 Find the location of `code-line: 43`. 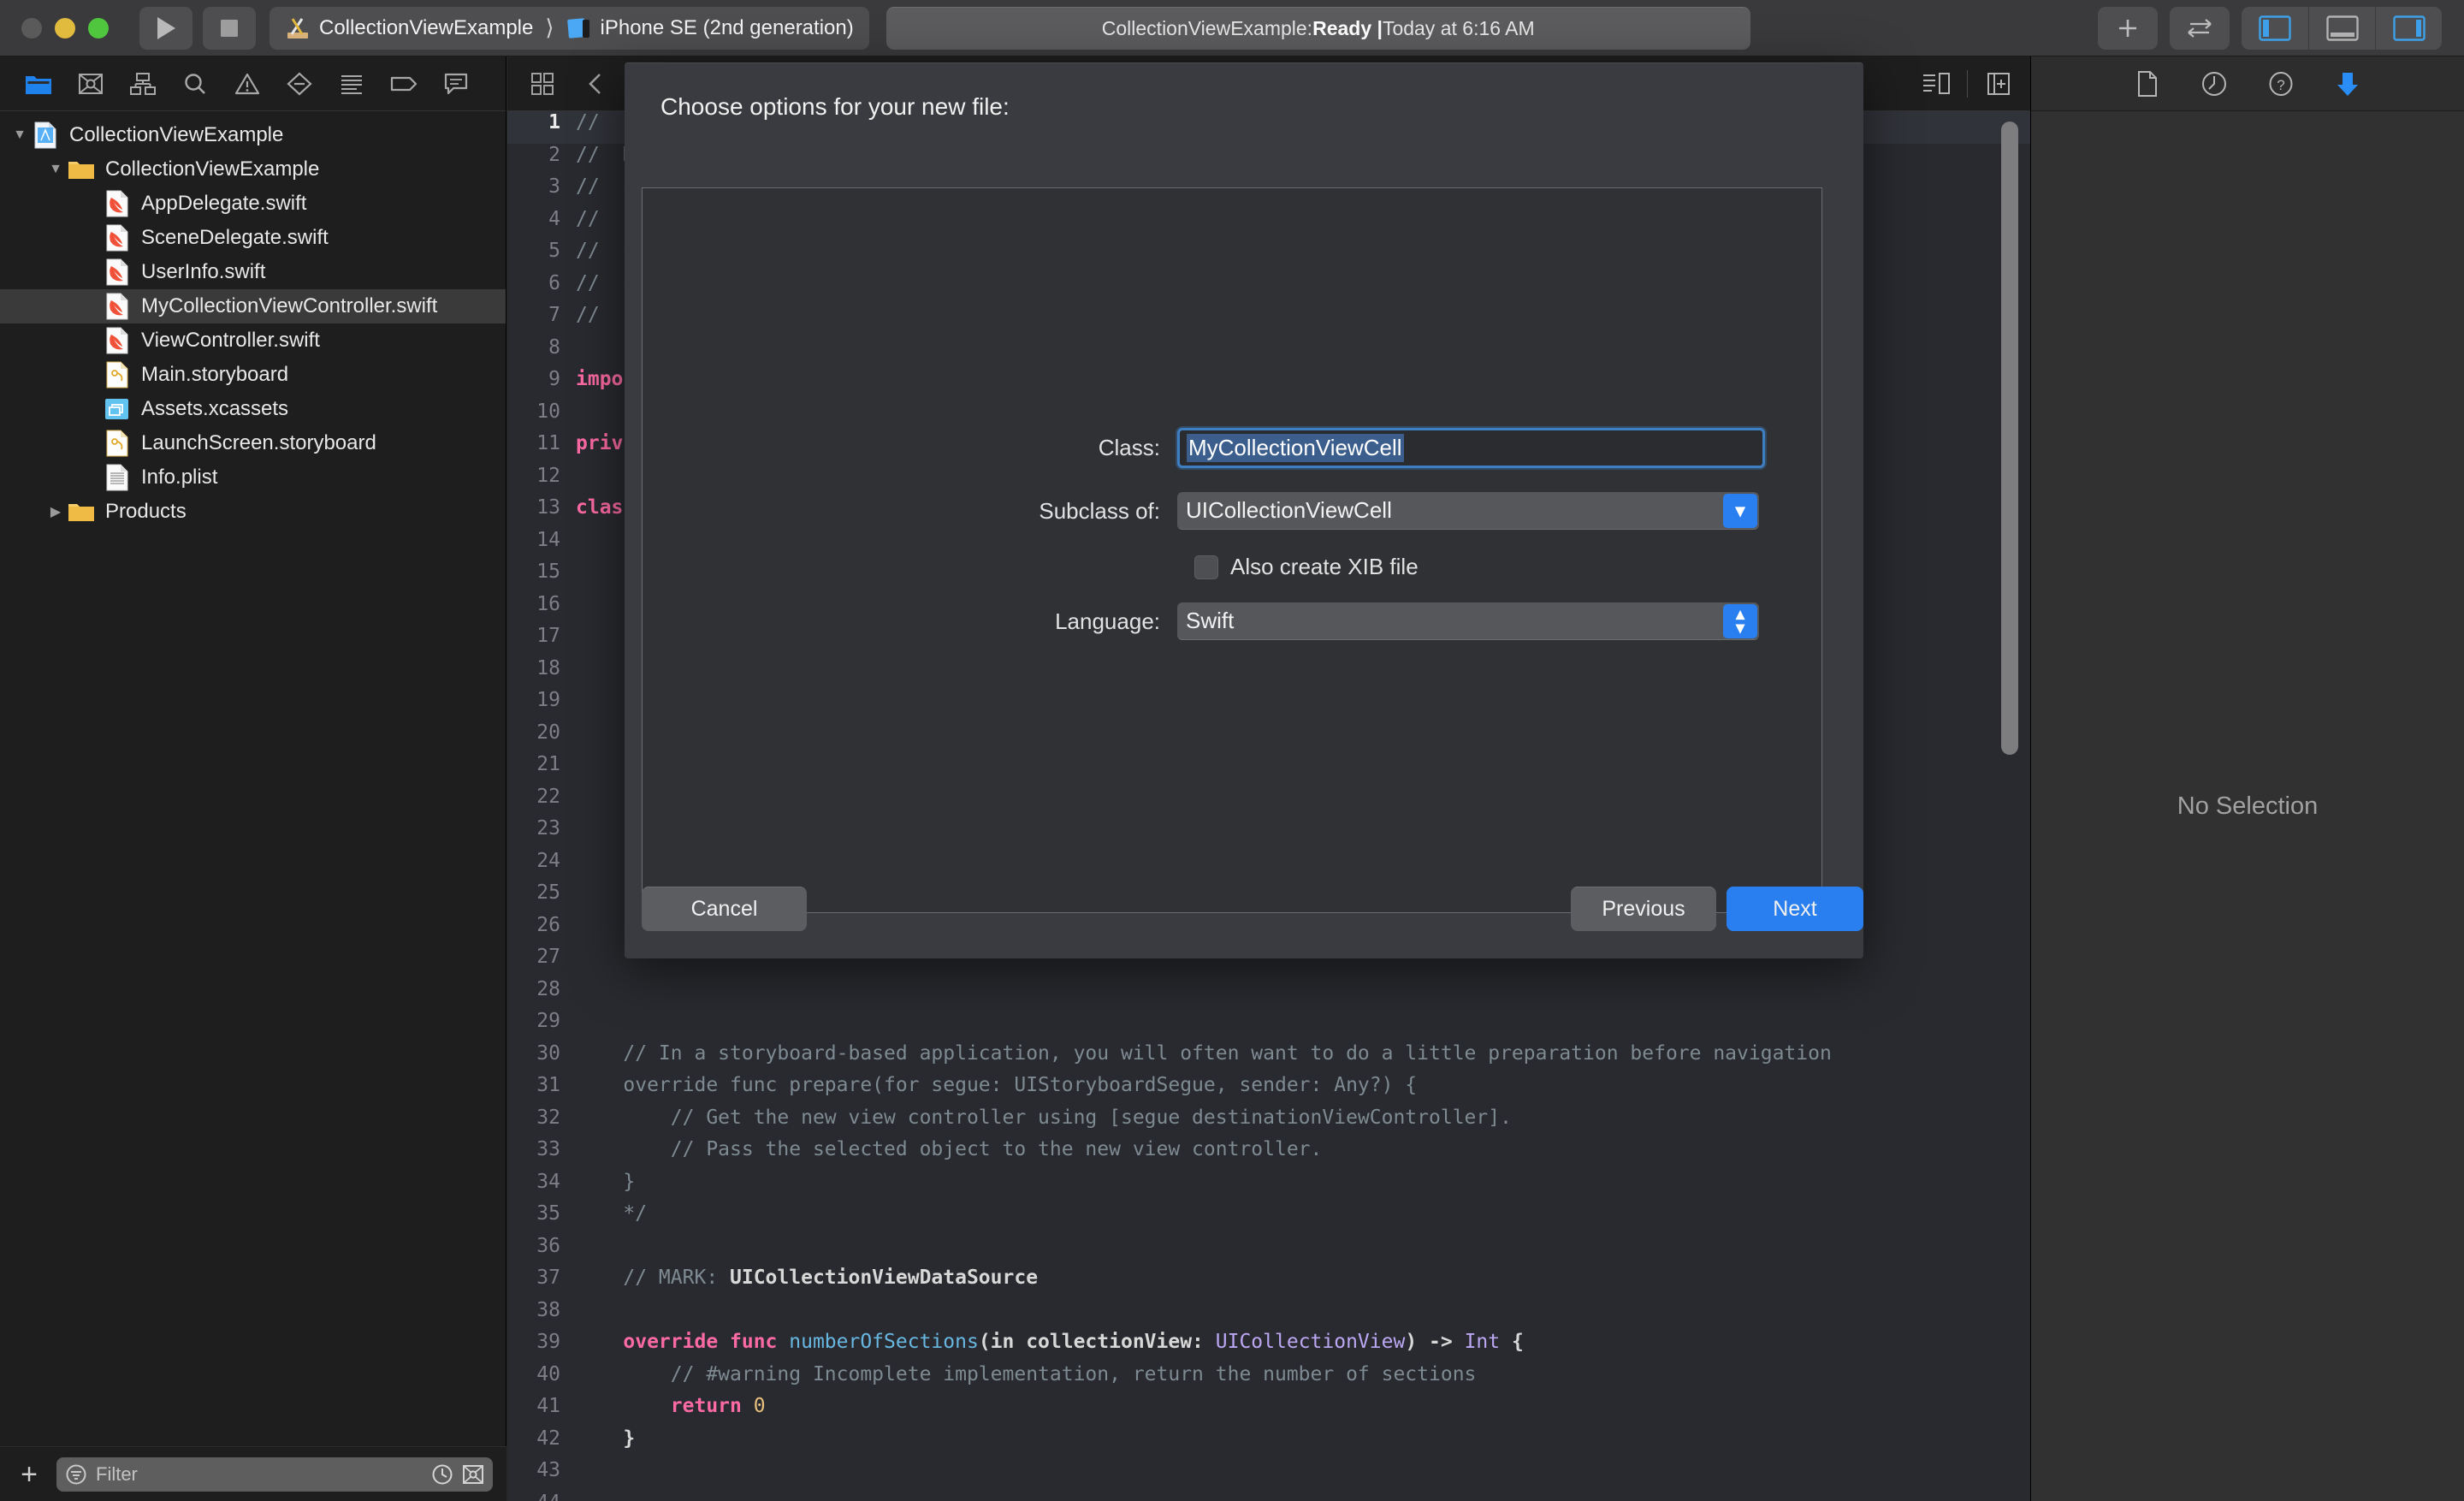

code-line: 43 is located at coordinates (1268, 1475).